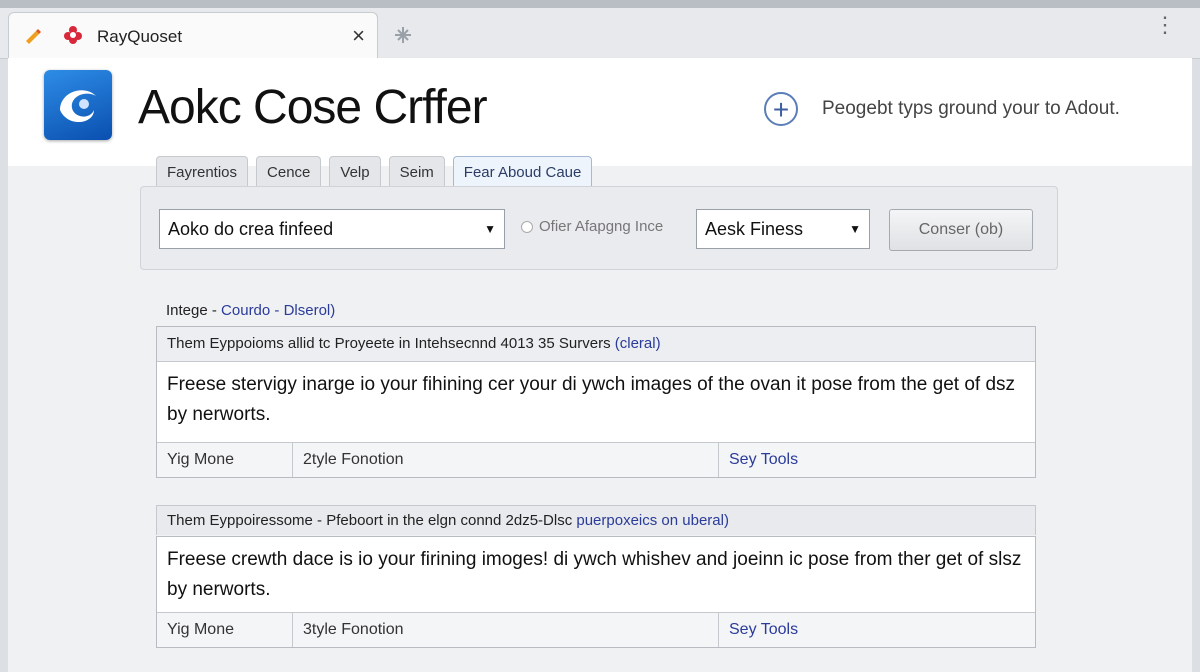 Image resolution: width=1200 pixels, height=672 pixels. I want to click on card-subheader-link: puerpoxeics on uberal), so click(652, 520).